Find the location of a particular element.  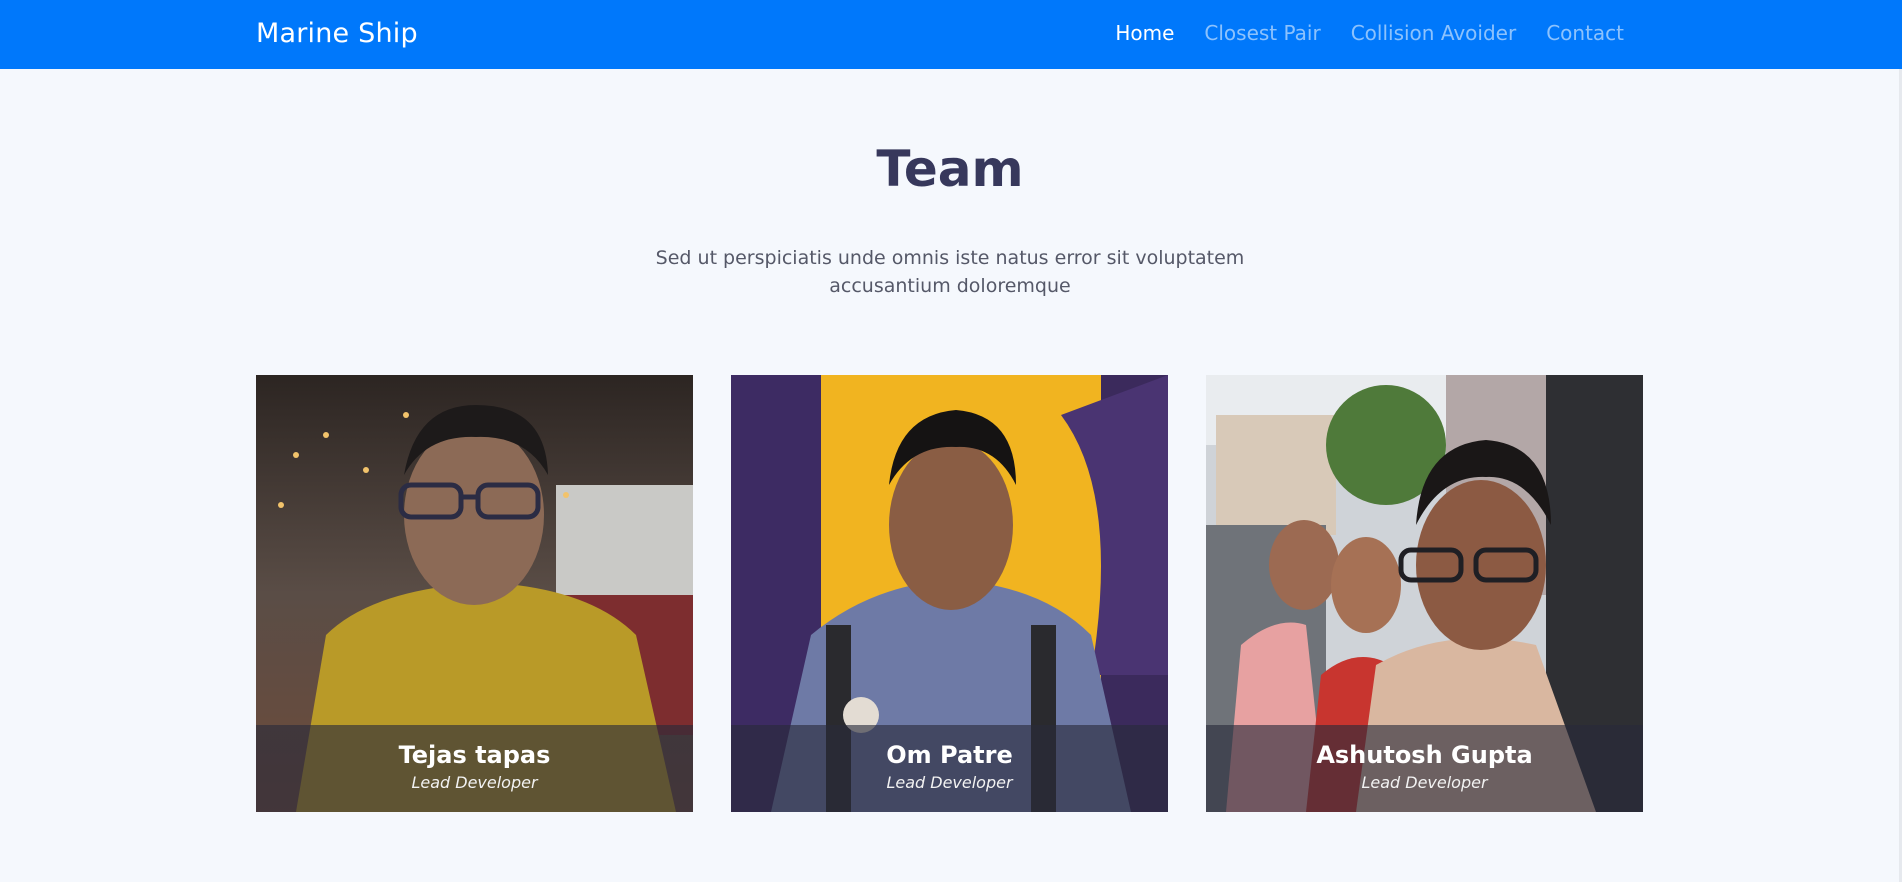

member-caption: Om Patre Lead Developer is located at coordinates (949, 768).